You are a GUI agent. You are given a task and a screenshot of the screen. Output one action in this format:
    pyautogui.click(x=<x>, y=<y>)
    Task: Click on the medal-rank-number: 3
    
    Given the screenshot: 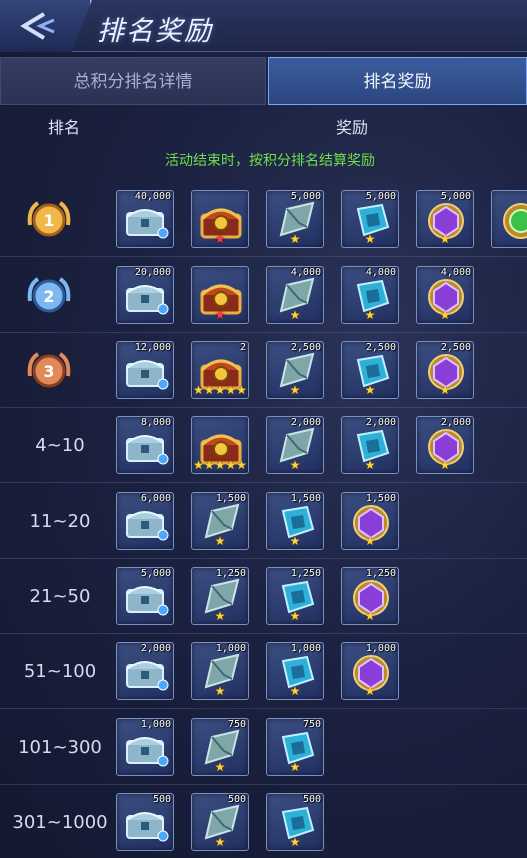 What is the action you would take?
    pyautogui.click(x=48, y=371)
    